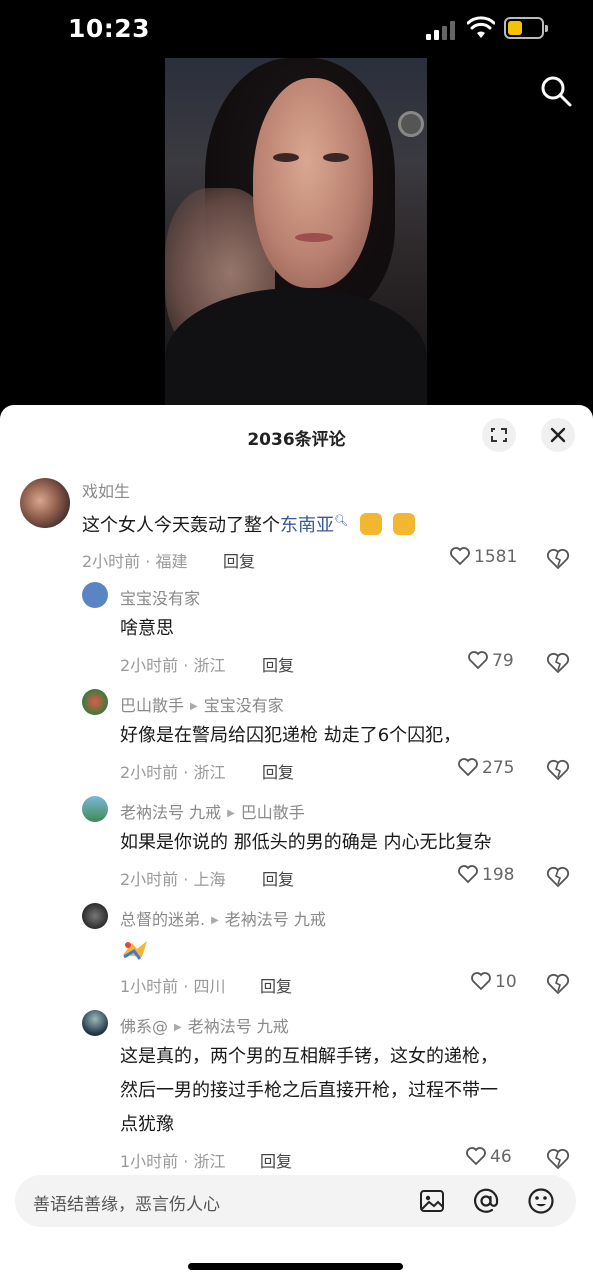 The image size is (593, 1280). What do you see at coordinates (341, 520) in the screenshot?
I see `keyword-search-icon: 🔍︎` at bounding box center [341, 520].